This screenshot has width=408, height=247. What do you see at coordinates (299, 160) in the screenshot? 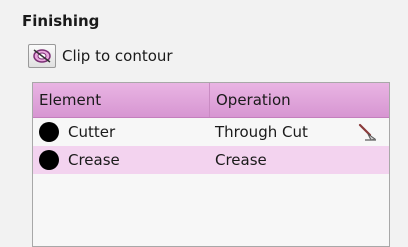
I see `operation-cell: Crease` at bounding box center [299, 160].